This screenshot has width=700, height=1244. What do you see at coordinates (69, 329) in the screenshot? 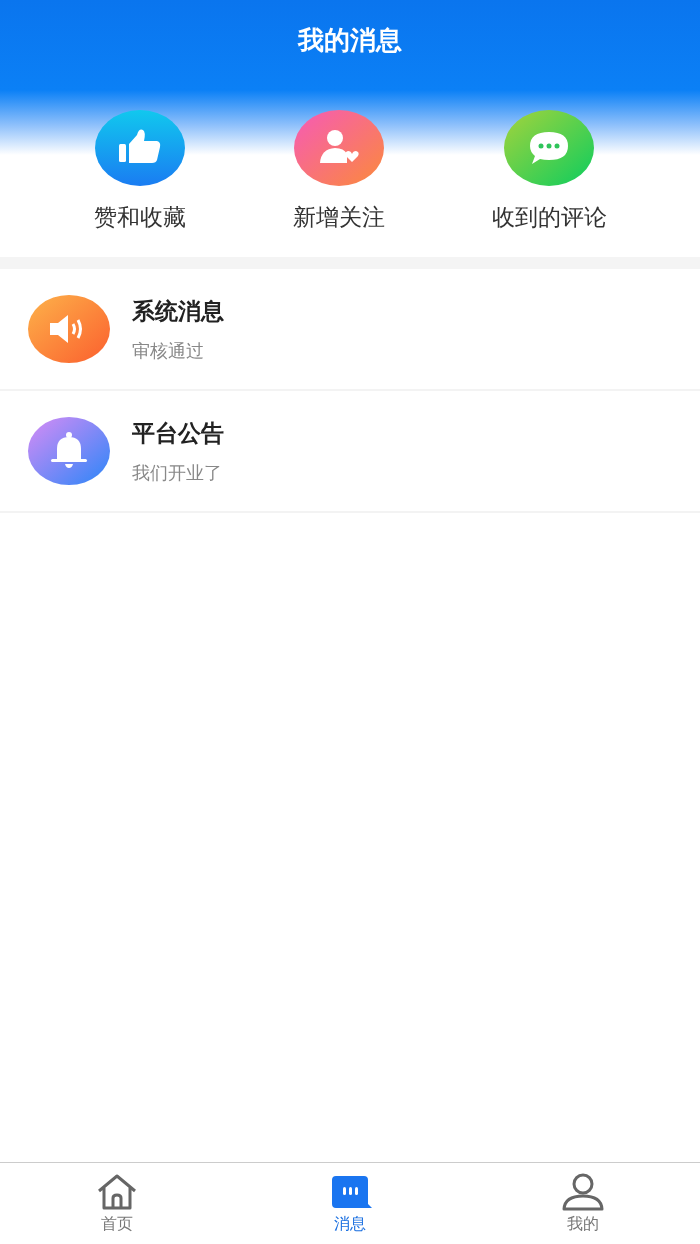
I see `speaker-icon` at bounding box center [69, 329].